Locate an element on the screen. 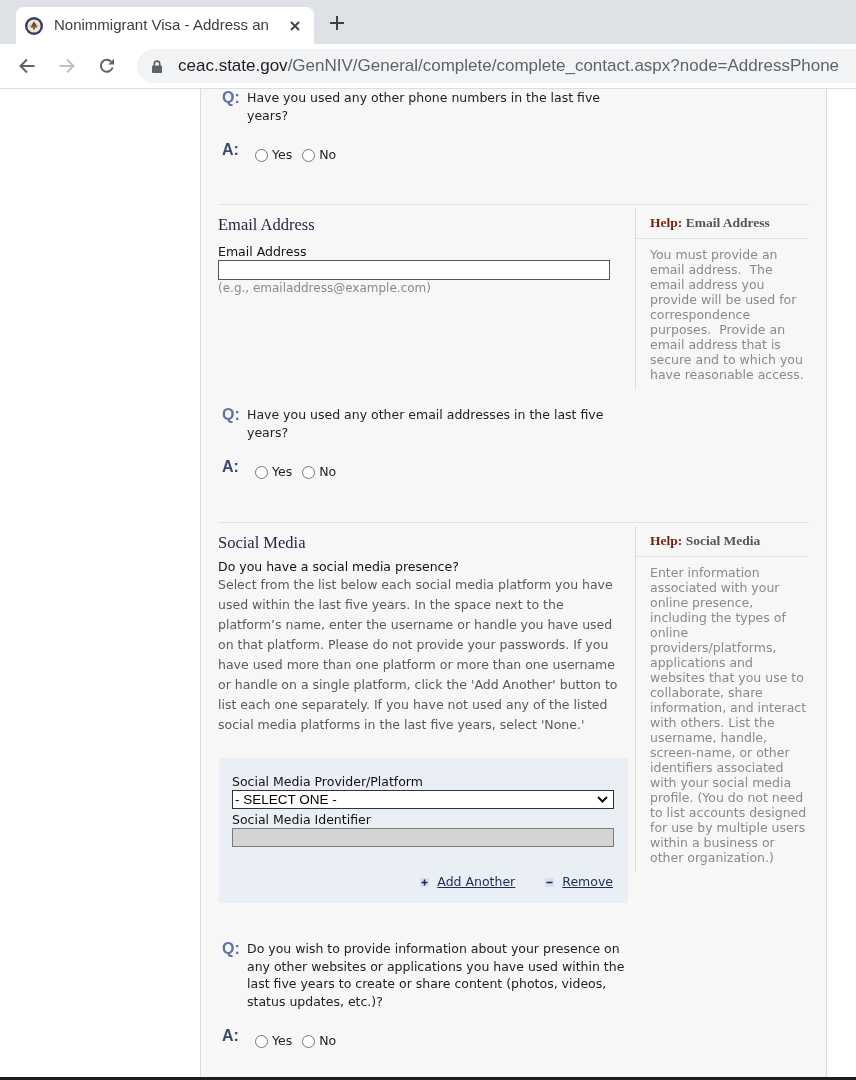 The height and width of the screenshot is (1080, 856). instructions-text: Select from the list below each social media platform you have used within the last five years. In the space next to the platform’s name, enter the username or handle you have used on that platform. Please do not provide your passwords. If you have used more than one platform or more than one username or handle on a single platform, click the 'Add Another' button to list each one separately. If you have not used any of the listed social media platforms in the last five years, select 'None.' is located at coordinates (418, 655).